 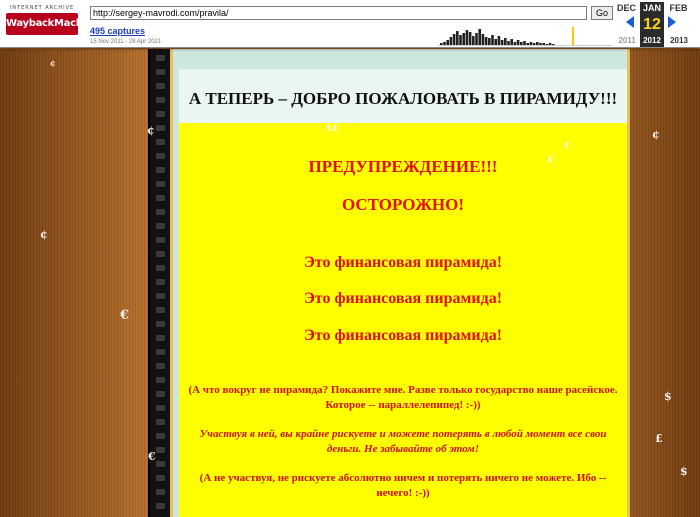 What do you see at coordinates (627, 40) in the screenshot?
I see `prev-year-label: 2011` at bounding box center [627, 40].